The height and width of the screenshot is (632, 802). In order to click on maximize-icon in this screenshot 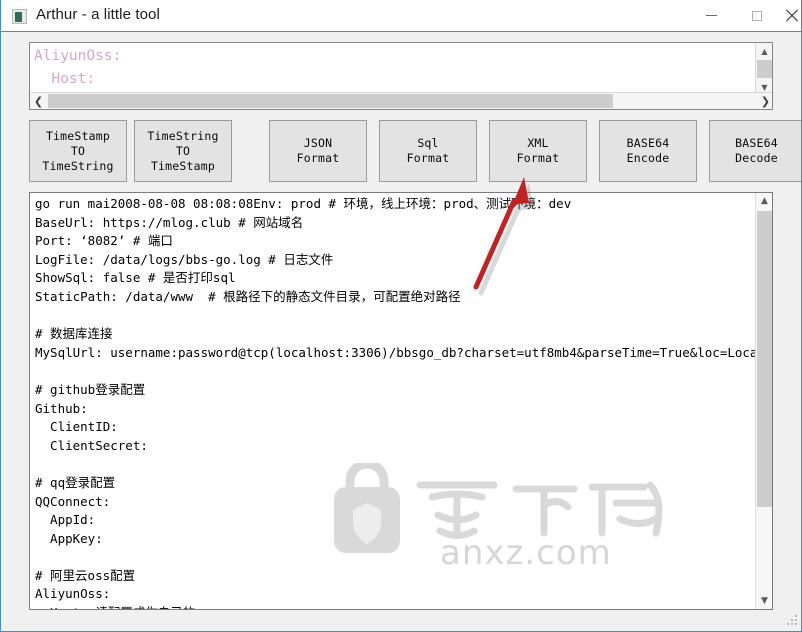, I will do `click(756, 15)`.